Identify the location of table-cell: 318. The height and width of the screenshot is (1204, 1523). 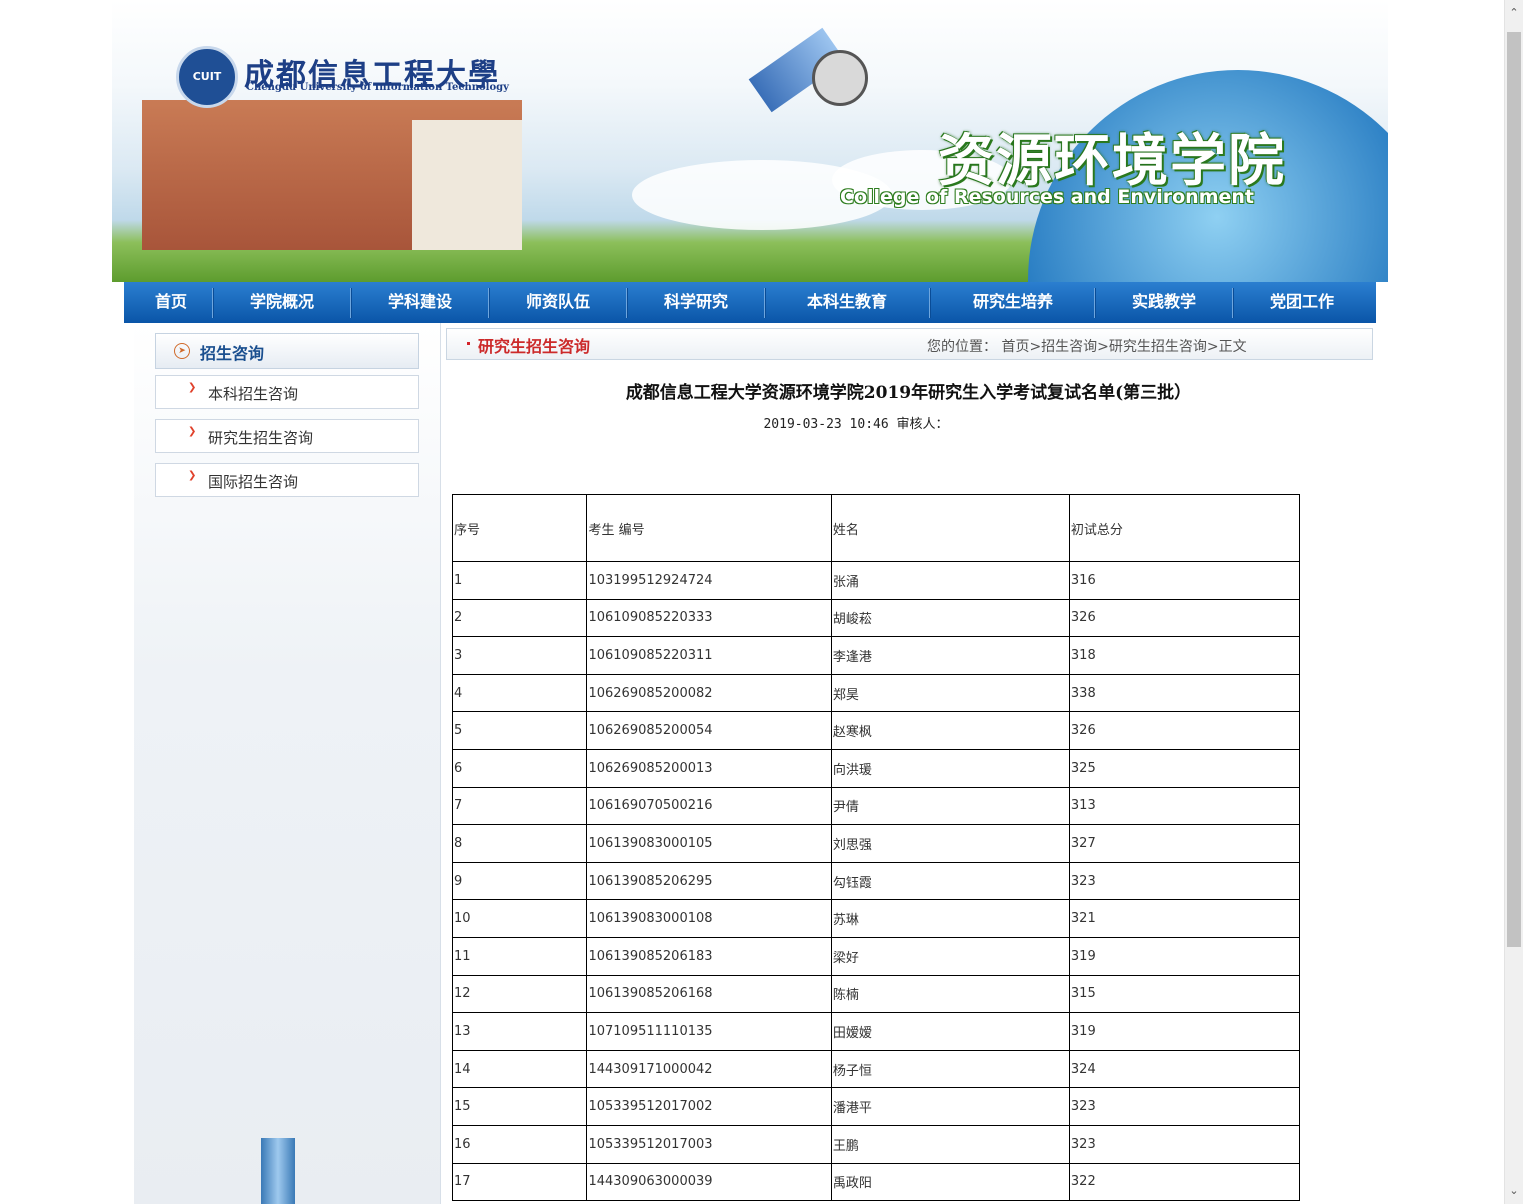
(1184, 655).